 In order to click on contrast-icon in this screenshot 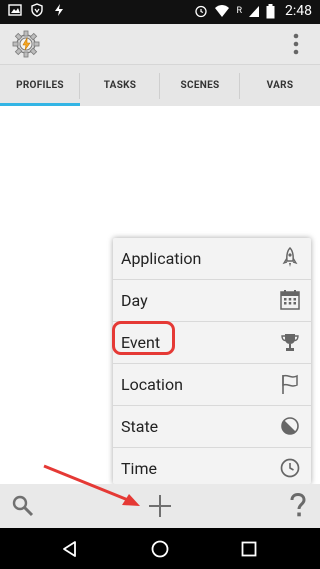, I will do `click(290, 426)`.